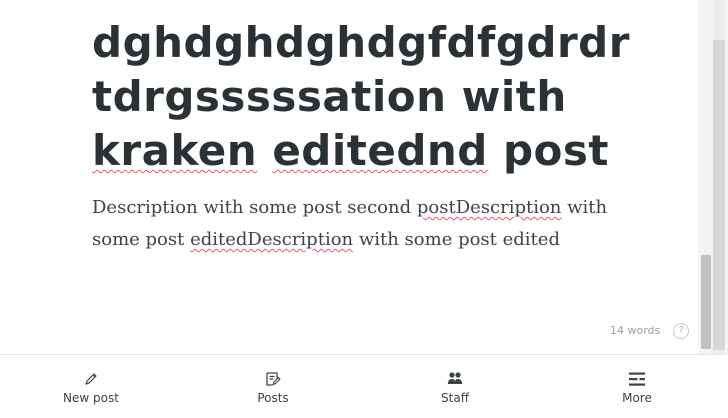 This screenshot has width=728, height=418. I want to click on posts-icon, so click(273, 379).